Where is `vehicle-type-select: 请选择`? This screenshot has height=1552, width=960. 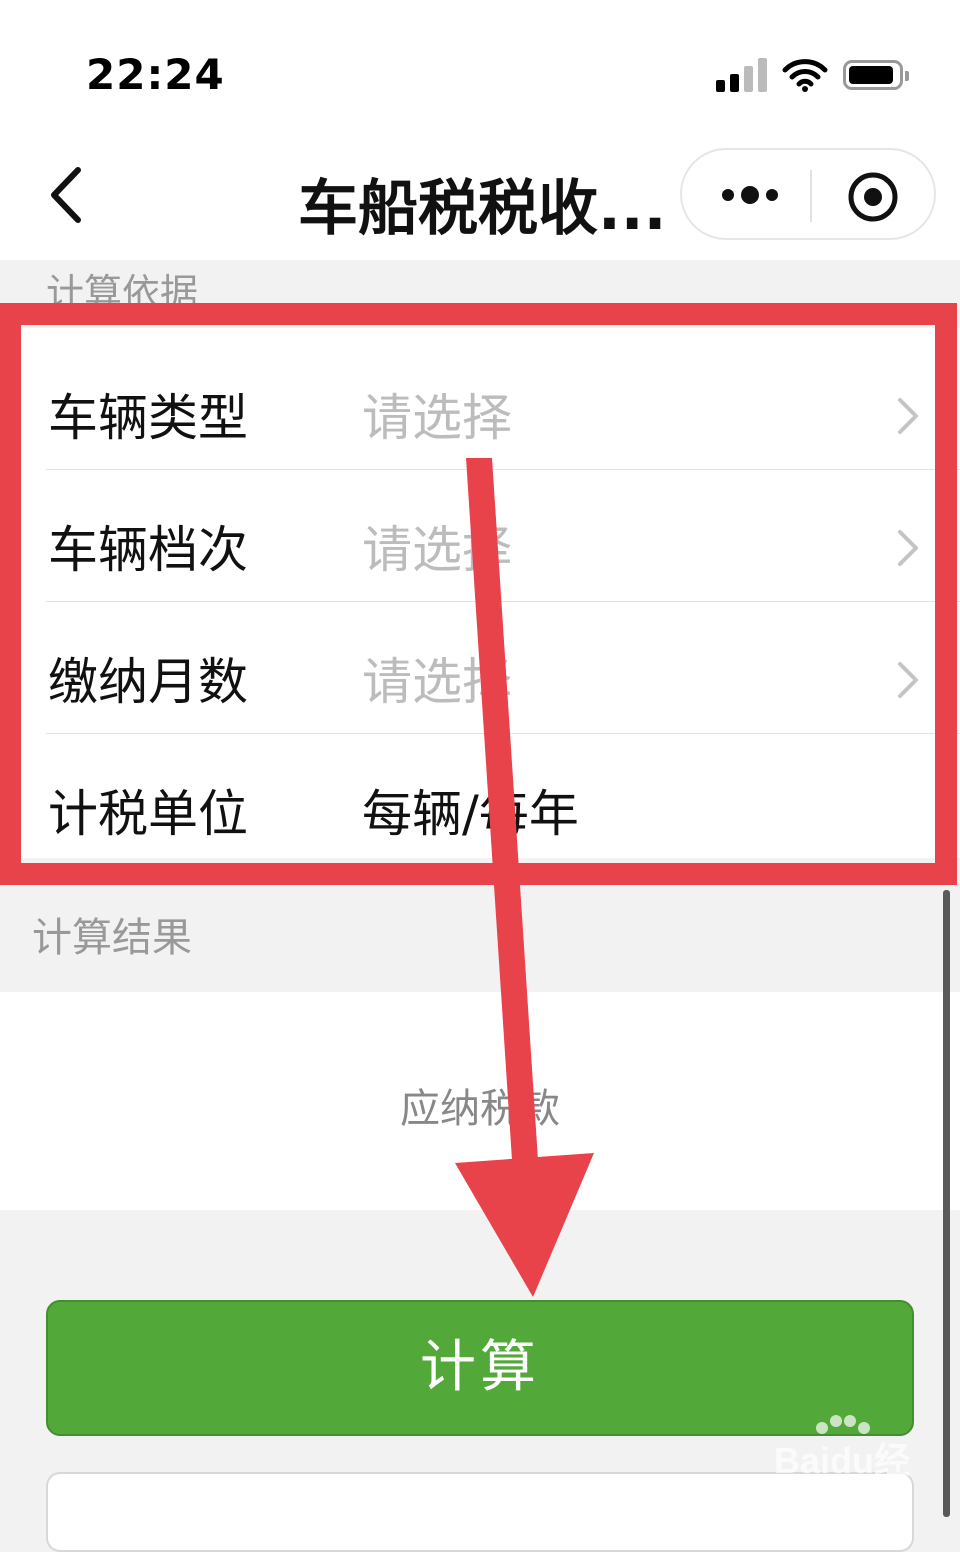
vehicle-type-select: 请选择 is located at coordinates (437, 414).